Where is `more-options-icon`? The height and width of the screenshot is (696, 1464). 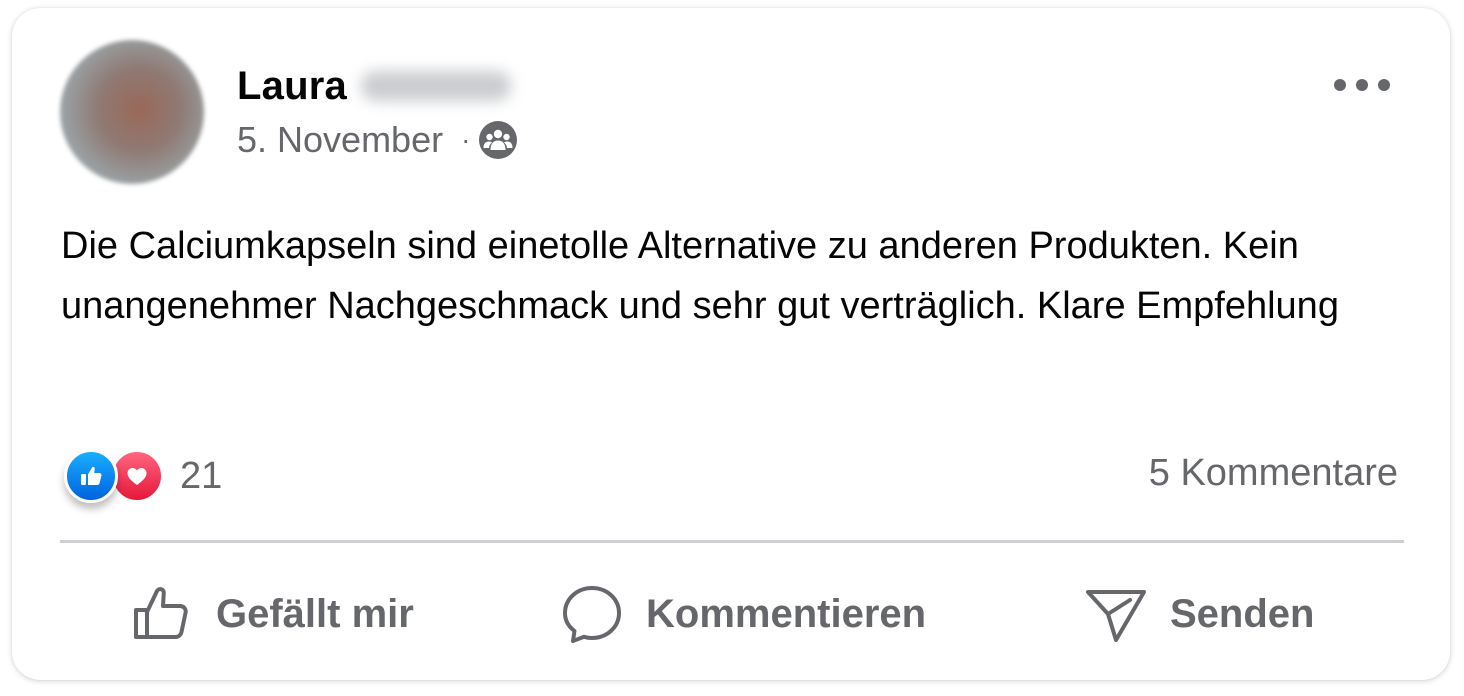 more-options-icon is located at coordinates (1362, 85).